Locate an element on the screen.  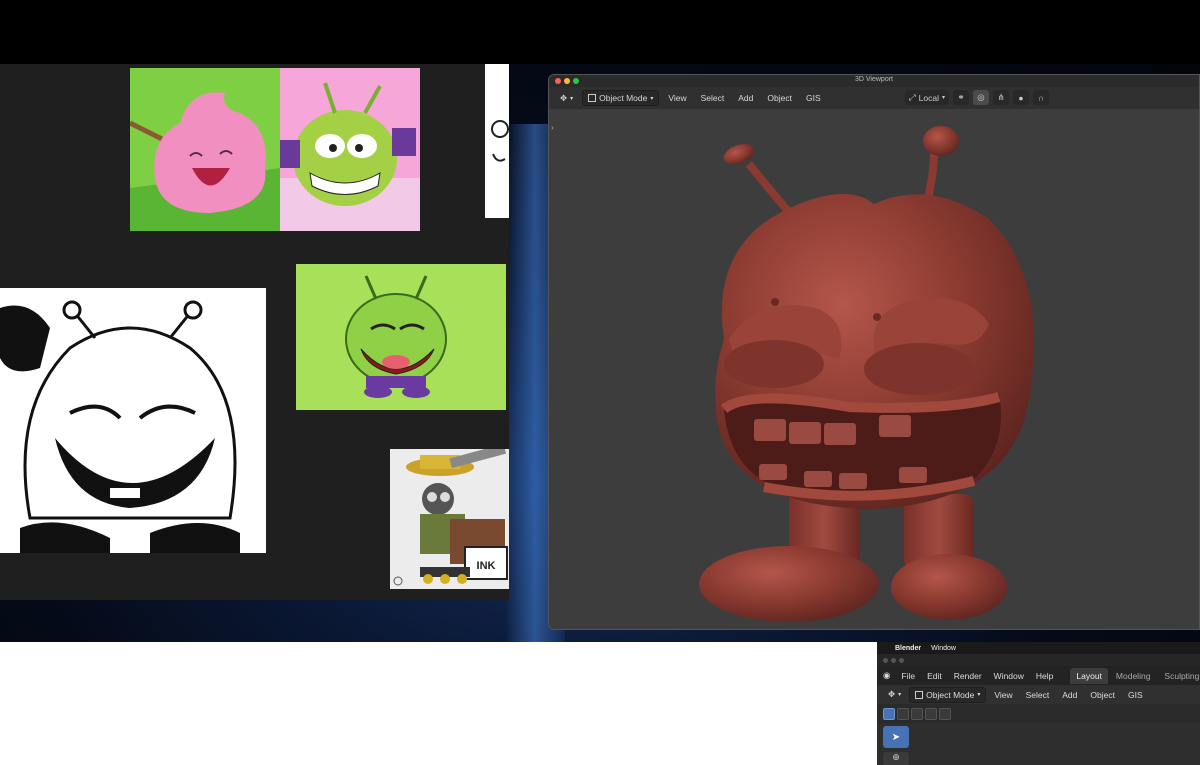
select-subtract-icon is located at coordinates (917, 713).